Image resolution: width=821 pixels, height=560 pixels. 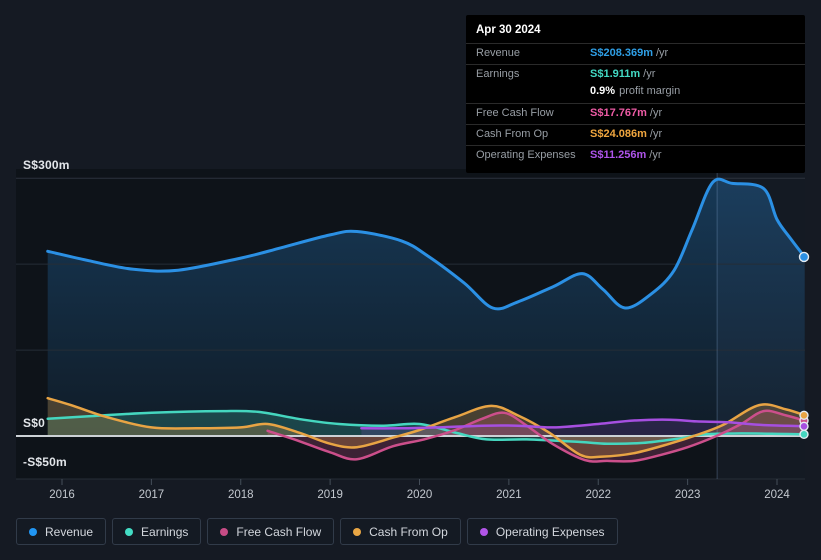 What do you see at coordinates (498, 73) in the screenshot?
I see `tooltip-label: Earnings` at bounding box center [498, 73].